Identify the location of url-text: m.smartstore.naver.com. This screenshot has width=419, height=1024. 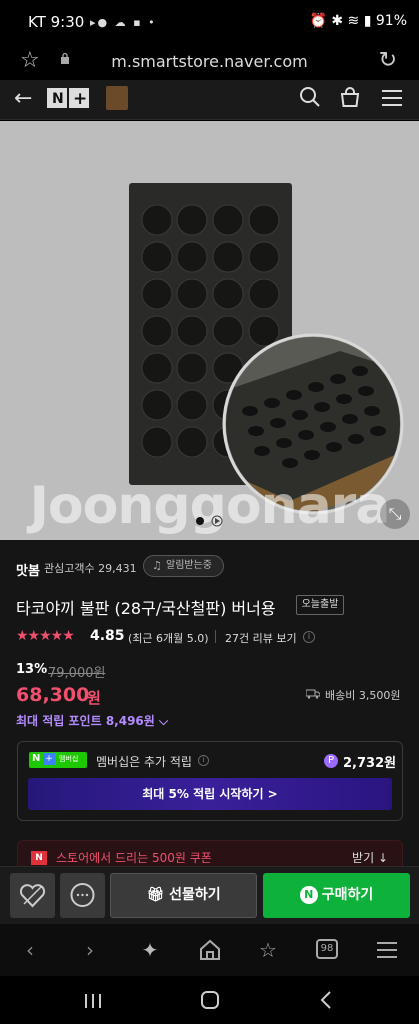
(209, 61).